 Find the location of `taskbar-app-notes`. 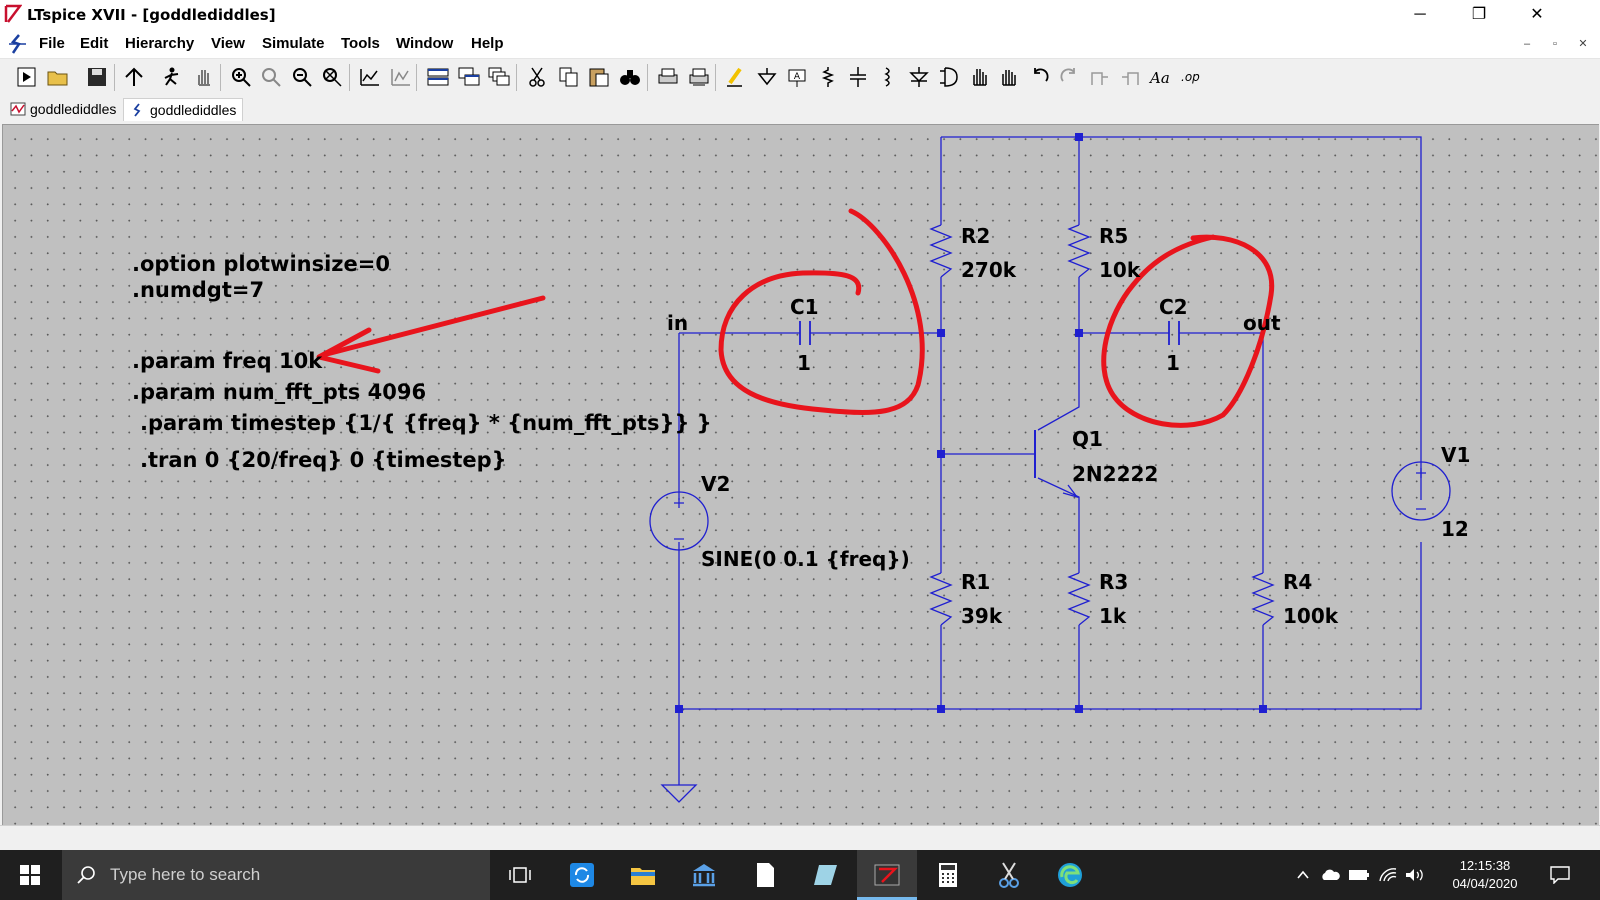

taskbar-app-notes is located at coordinates (826, 875).